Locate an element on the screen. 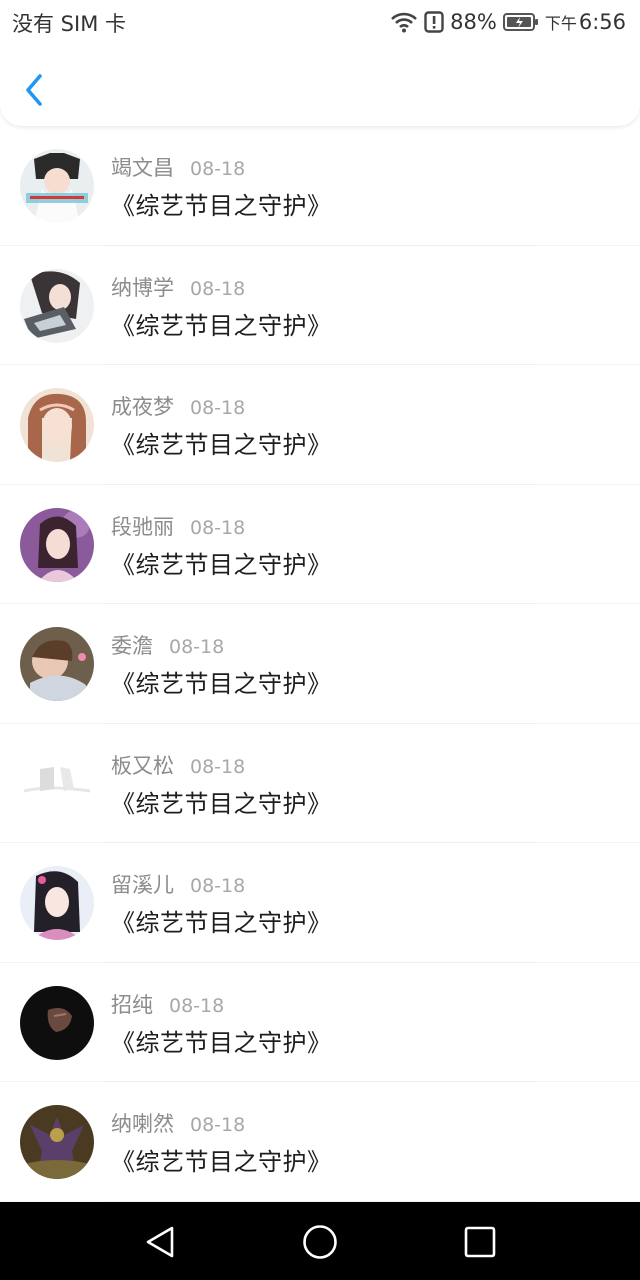 This screenshot has height=1280, width=640. user-name: 纳博学 is located at coordinates (142, 287).